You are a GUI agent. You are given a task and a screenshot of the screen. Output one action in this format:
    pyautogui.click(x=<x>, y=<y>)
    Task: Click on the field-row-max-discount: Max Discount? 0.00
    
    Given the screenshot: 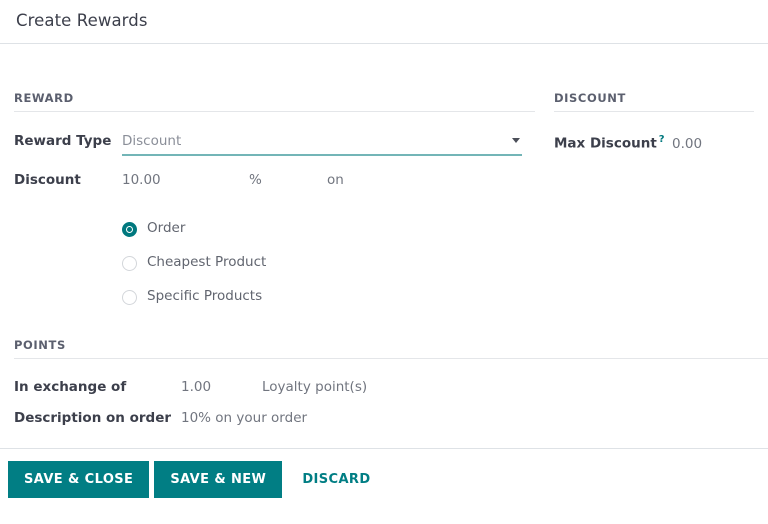 What is the action you would take?
    pyautogui.click(x=654, y=142)
    